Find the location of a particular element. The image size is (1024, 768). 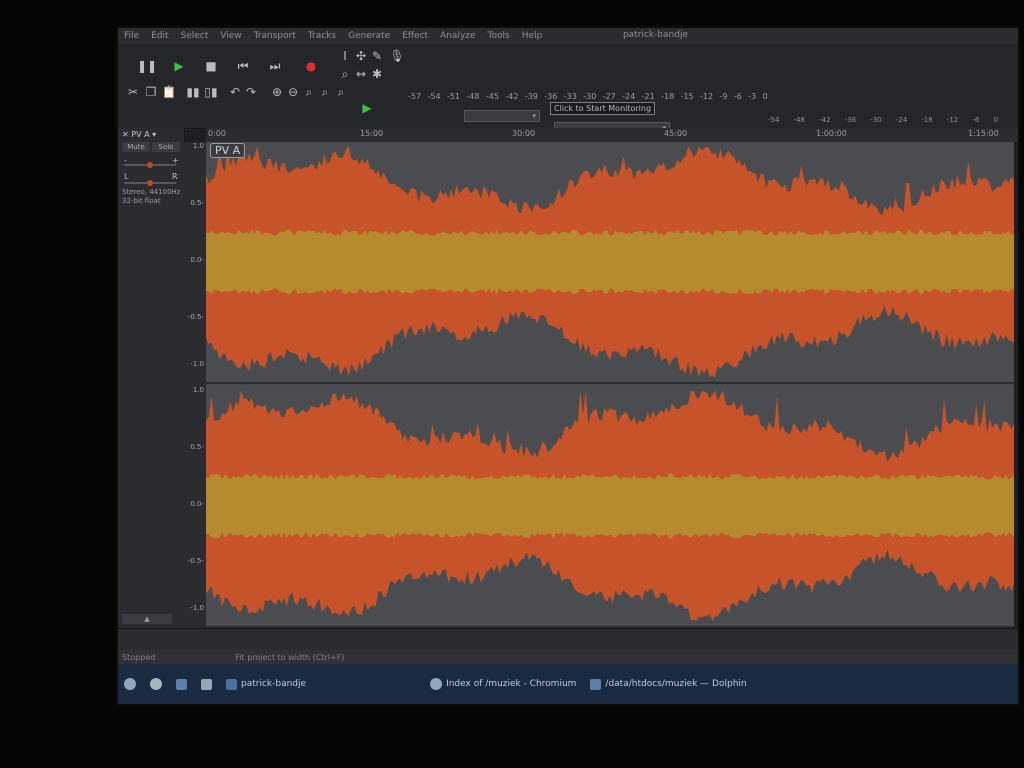

amplitude-ruler: 1.0 0.5- 0.0- -0.5- -1.0 1.0 0.5- 0.0- -0.5- -1.0 is located at coordinates (195, 385).